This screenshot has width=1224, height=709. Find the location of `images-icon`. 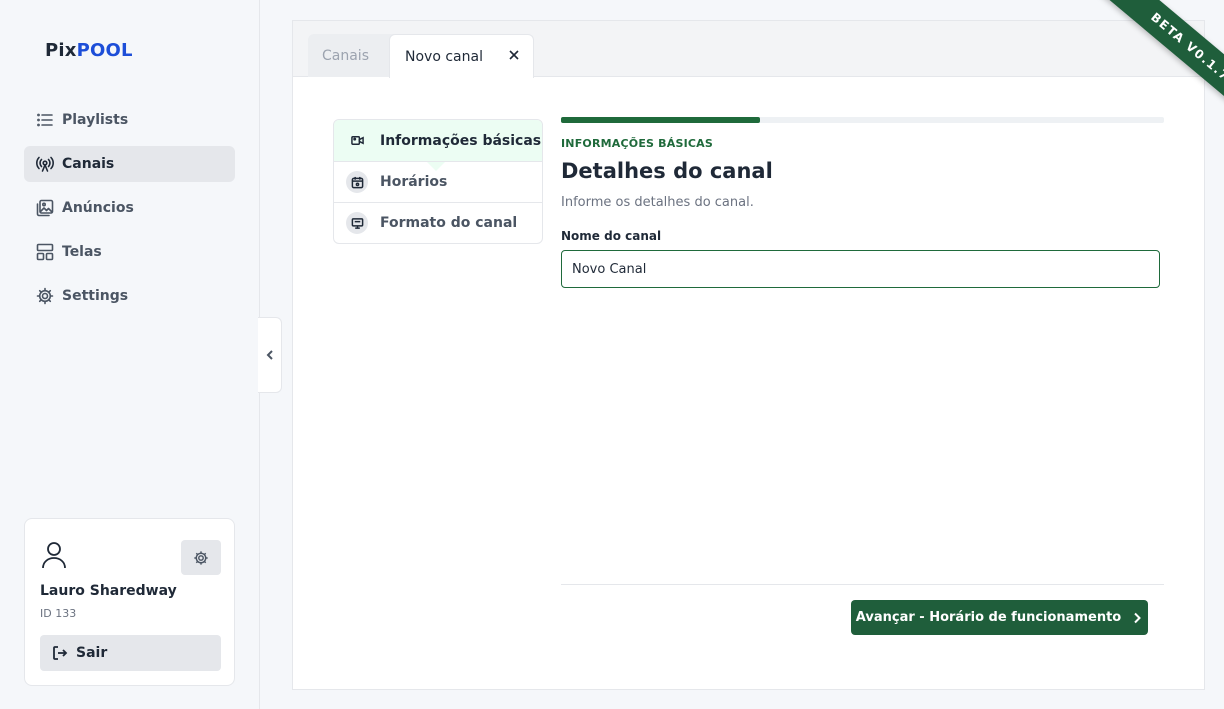

images-icon is located at coordinates (45, 208).